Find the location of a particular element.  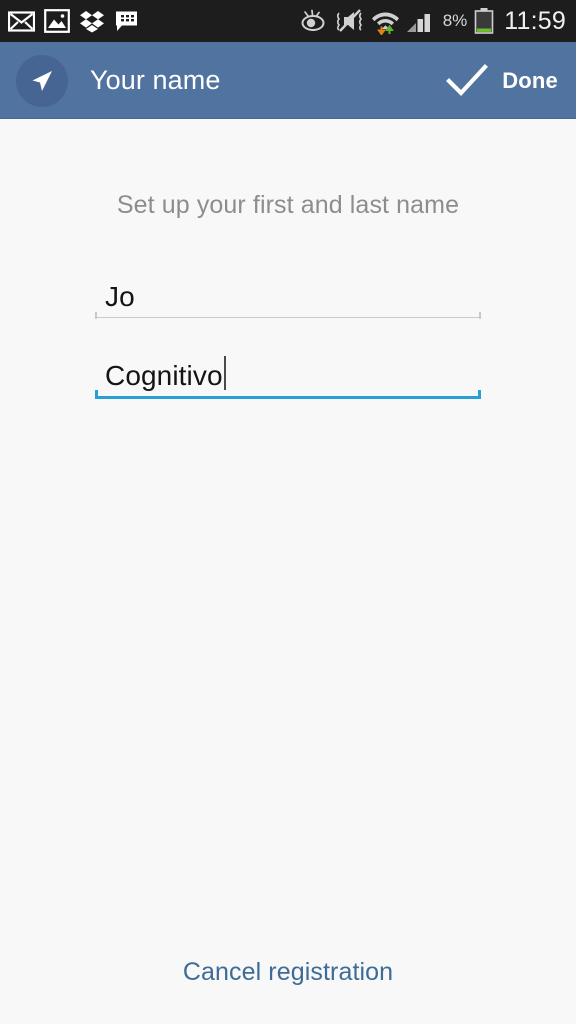

battery-percent-label: 8% is located at coordinates (455, 20).